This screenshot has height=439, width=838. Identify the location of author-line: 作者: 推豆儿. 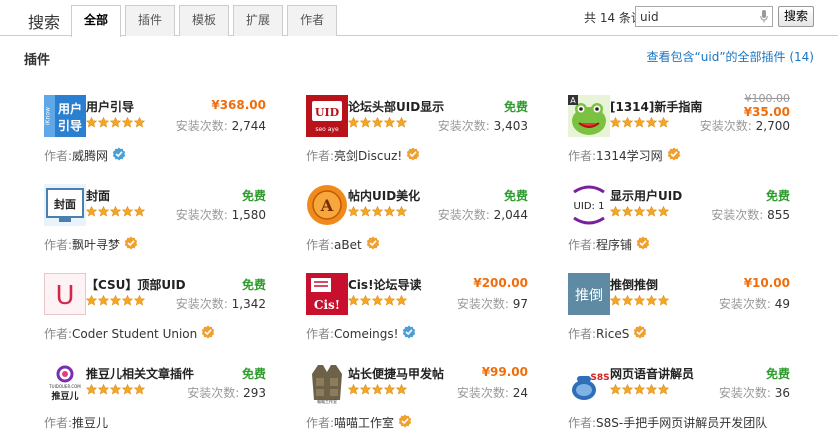
(76, 422).